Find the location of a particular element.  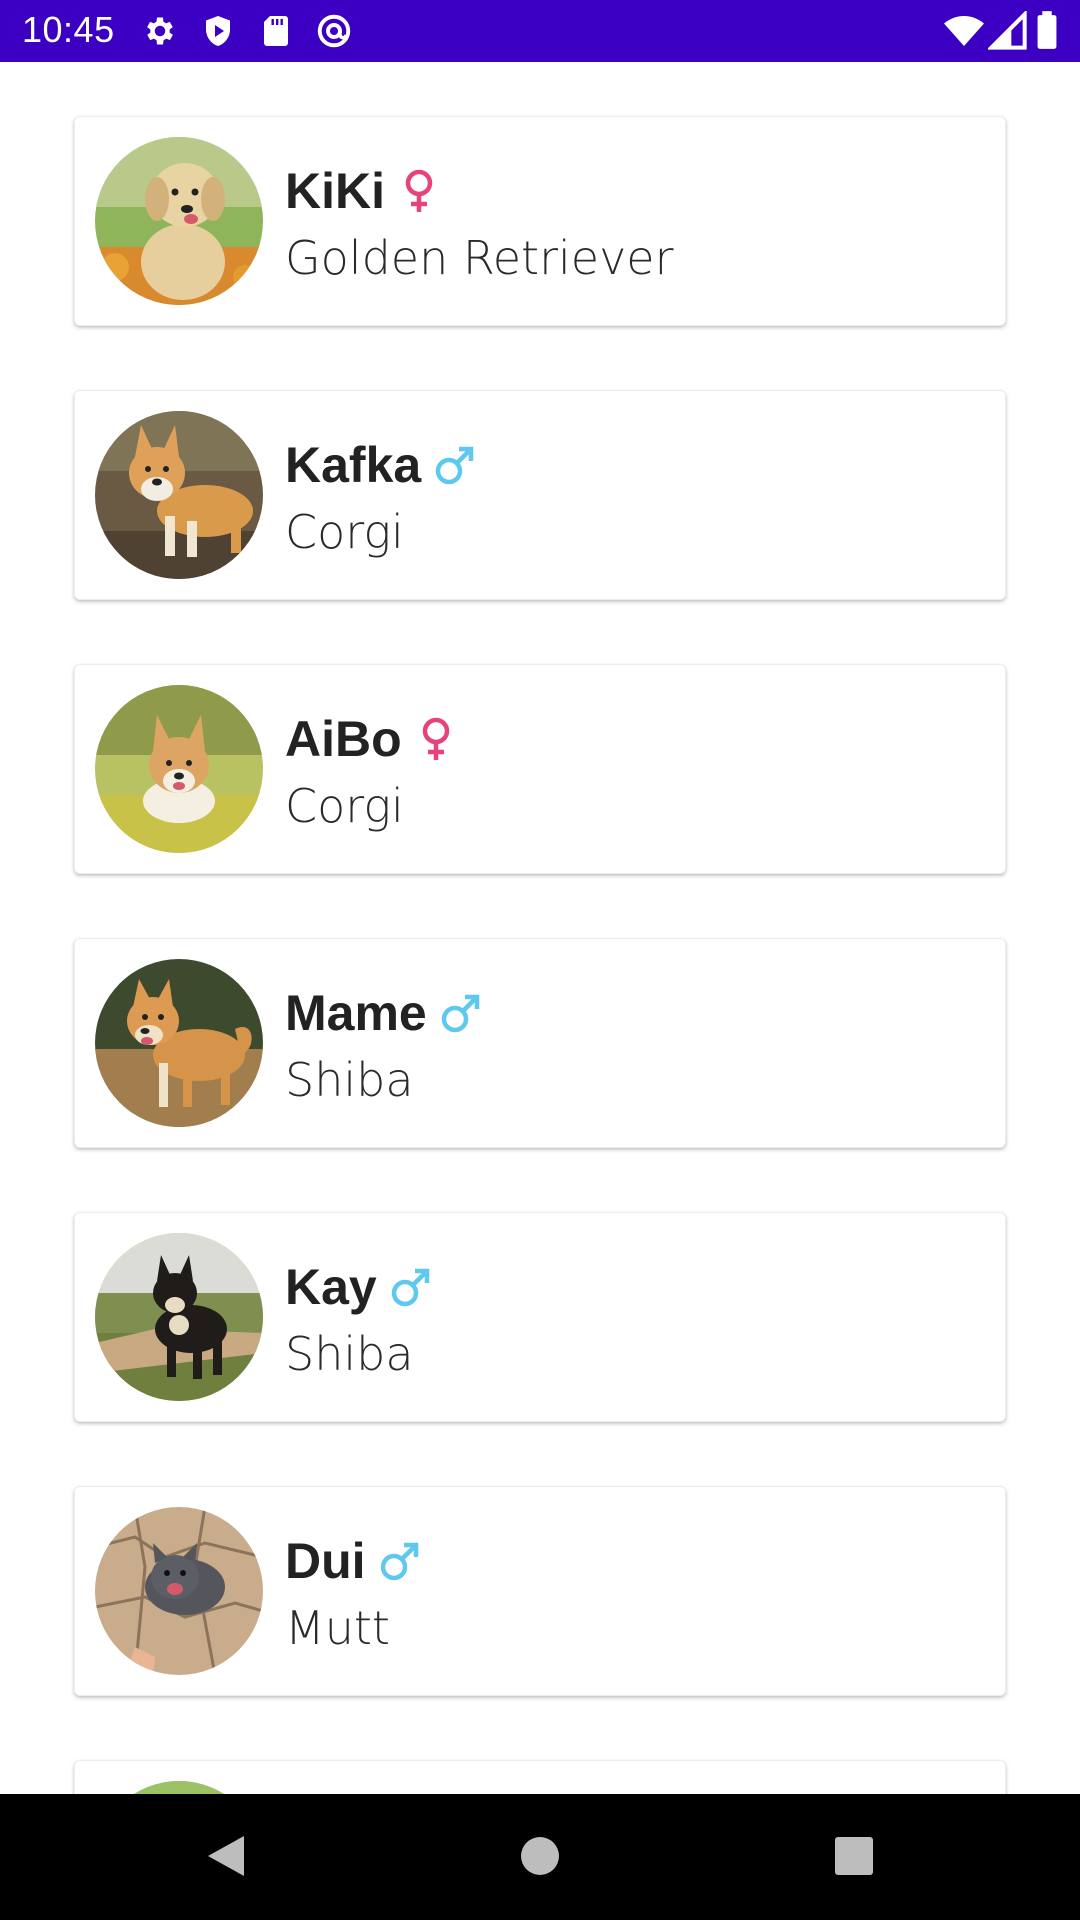

sd-card-icon is located at coordinates (276, 31).